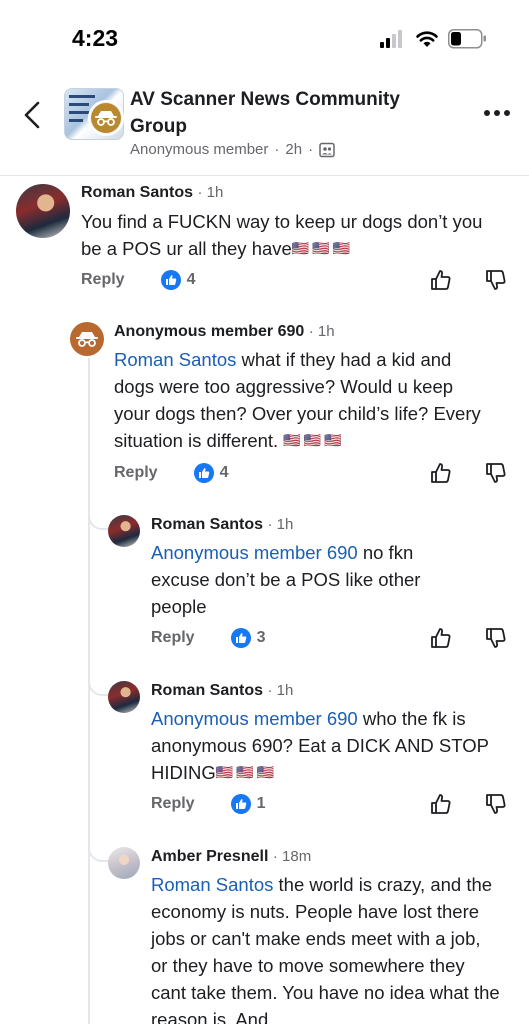 The height and width of the screenshot is (1024, 529). Describe the element at coordinates (264, 40) in the screenshot. I see `status-bar: 4:23` at that location.